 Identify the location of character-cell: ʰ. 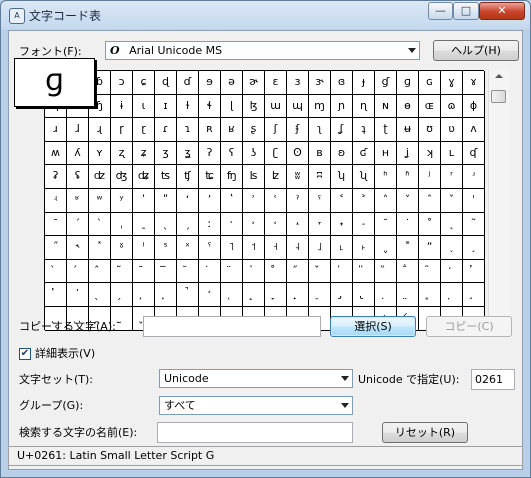
(386, 177).